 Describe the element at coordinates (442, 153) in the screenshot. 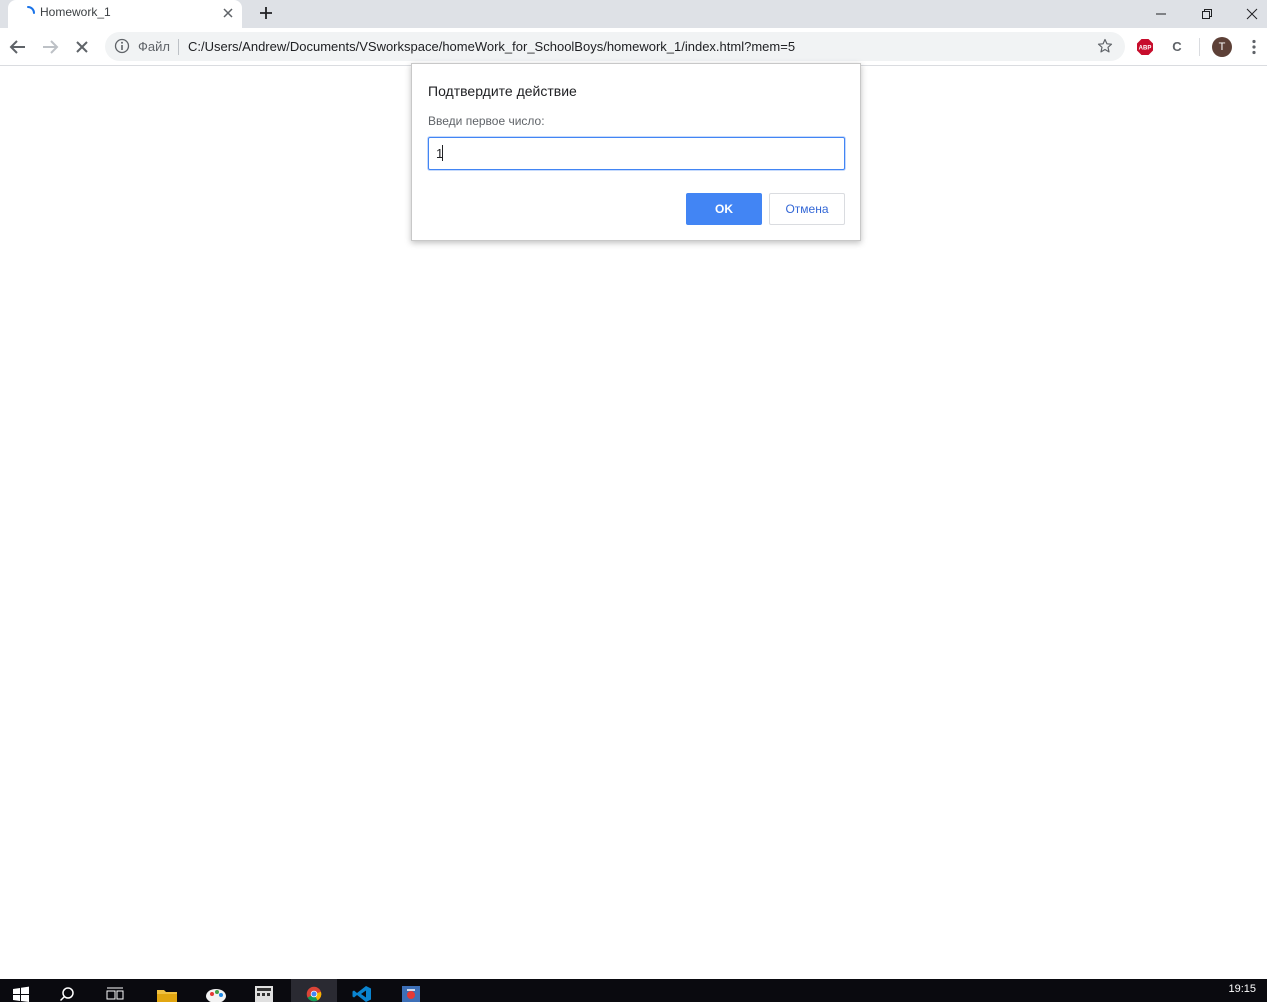

I see `text-caret` at that location.